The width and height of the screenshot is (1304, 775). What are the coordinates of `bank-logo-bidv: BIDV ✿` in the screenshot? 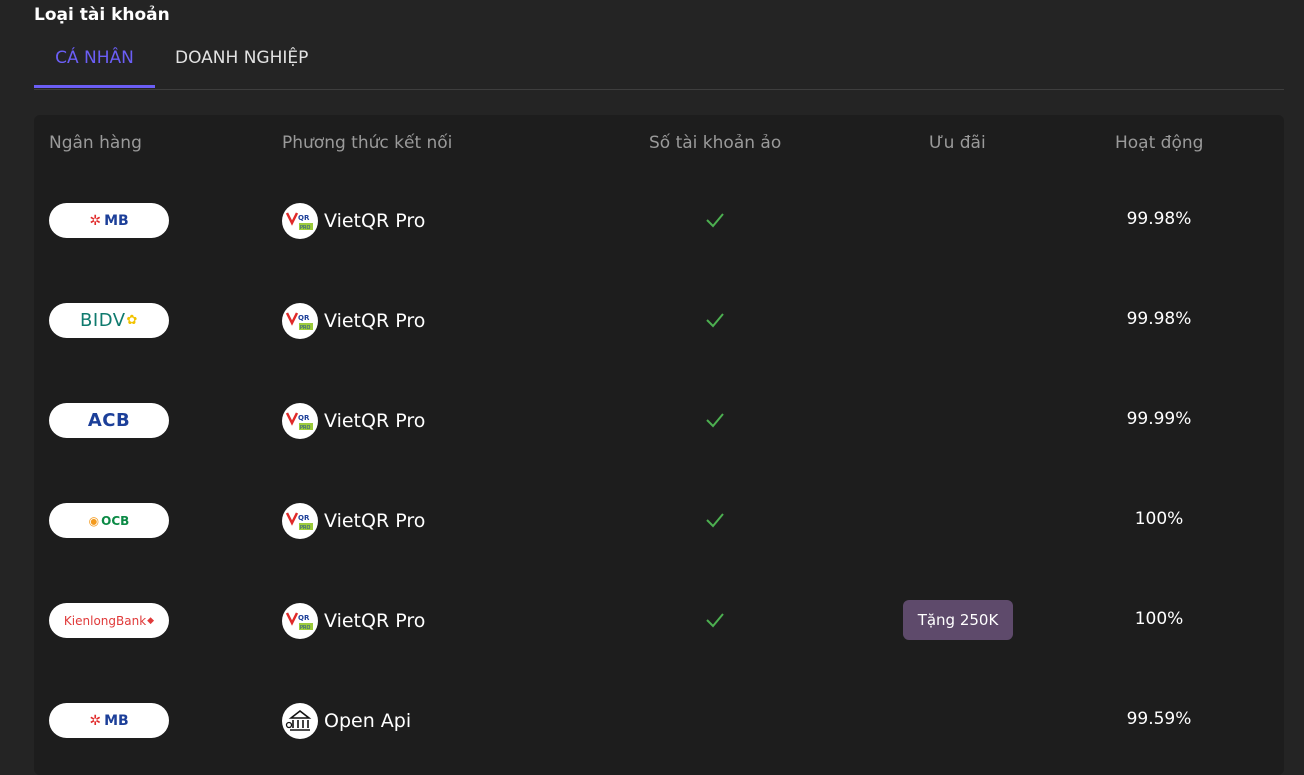 It's located at (109, 320).